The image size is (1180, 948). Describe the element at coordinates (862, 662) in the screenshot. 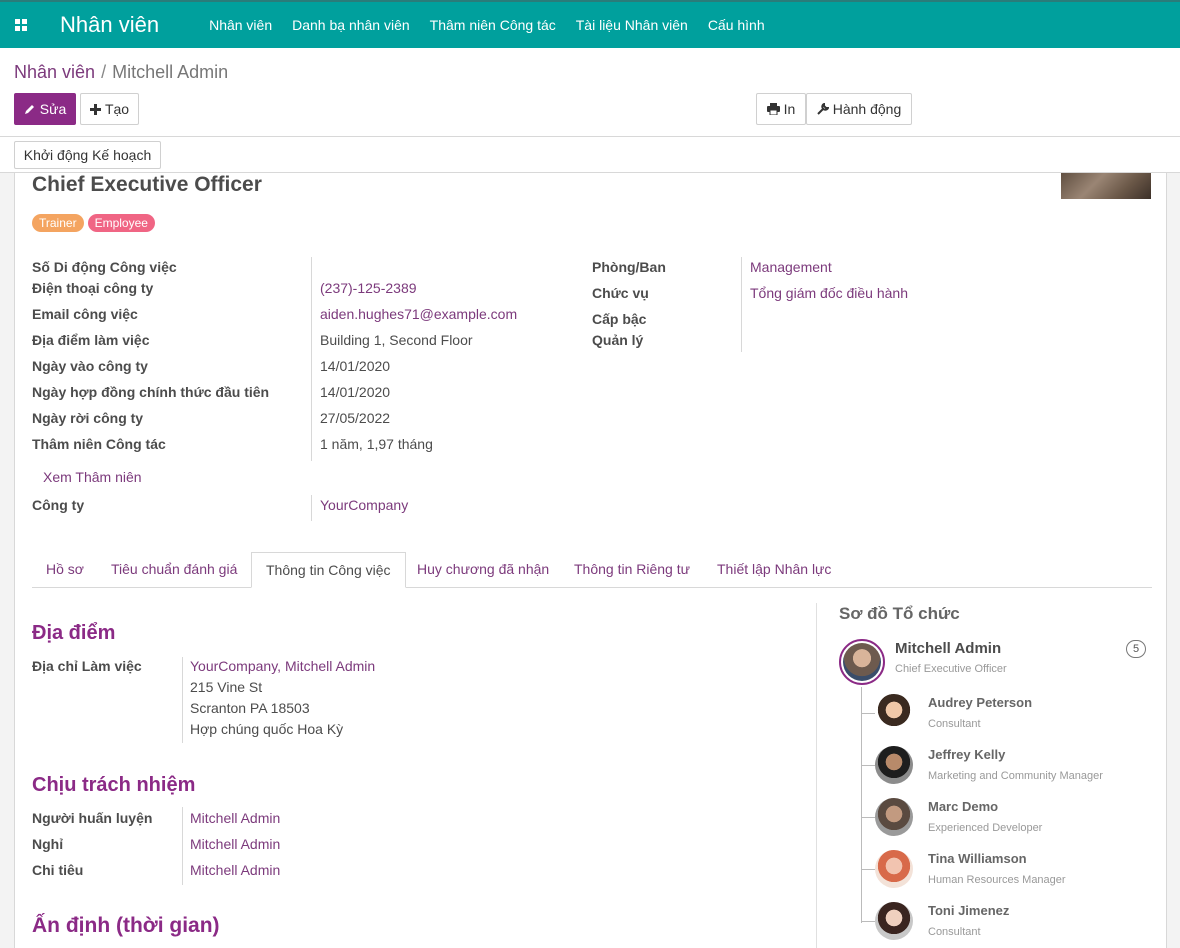

I see `org-main-avatar` at that location.